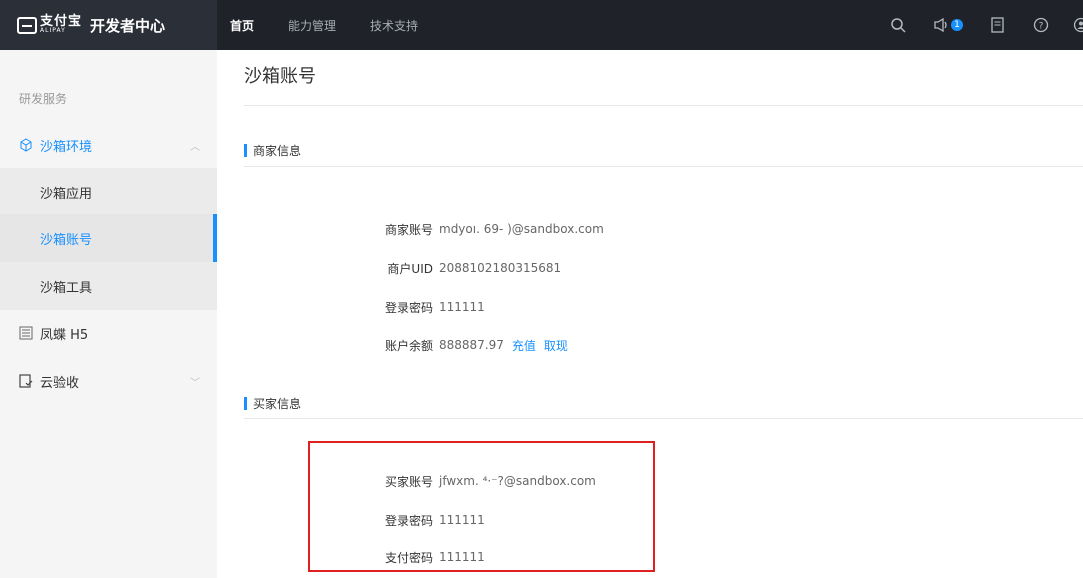  Describe the element at coordinates (66, 240) in the screenshot. I see `sidebar-item-label: 沙箱账号` at that location.